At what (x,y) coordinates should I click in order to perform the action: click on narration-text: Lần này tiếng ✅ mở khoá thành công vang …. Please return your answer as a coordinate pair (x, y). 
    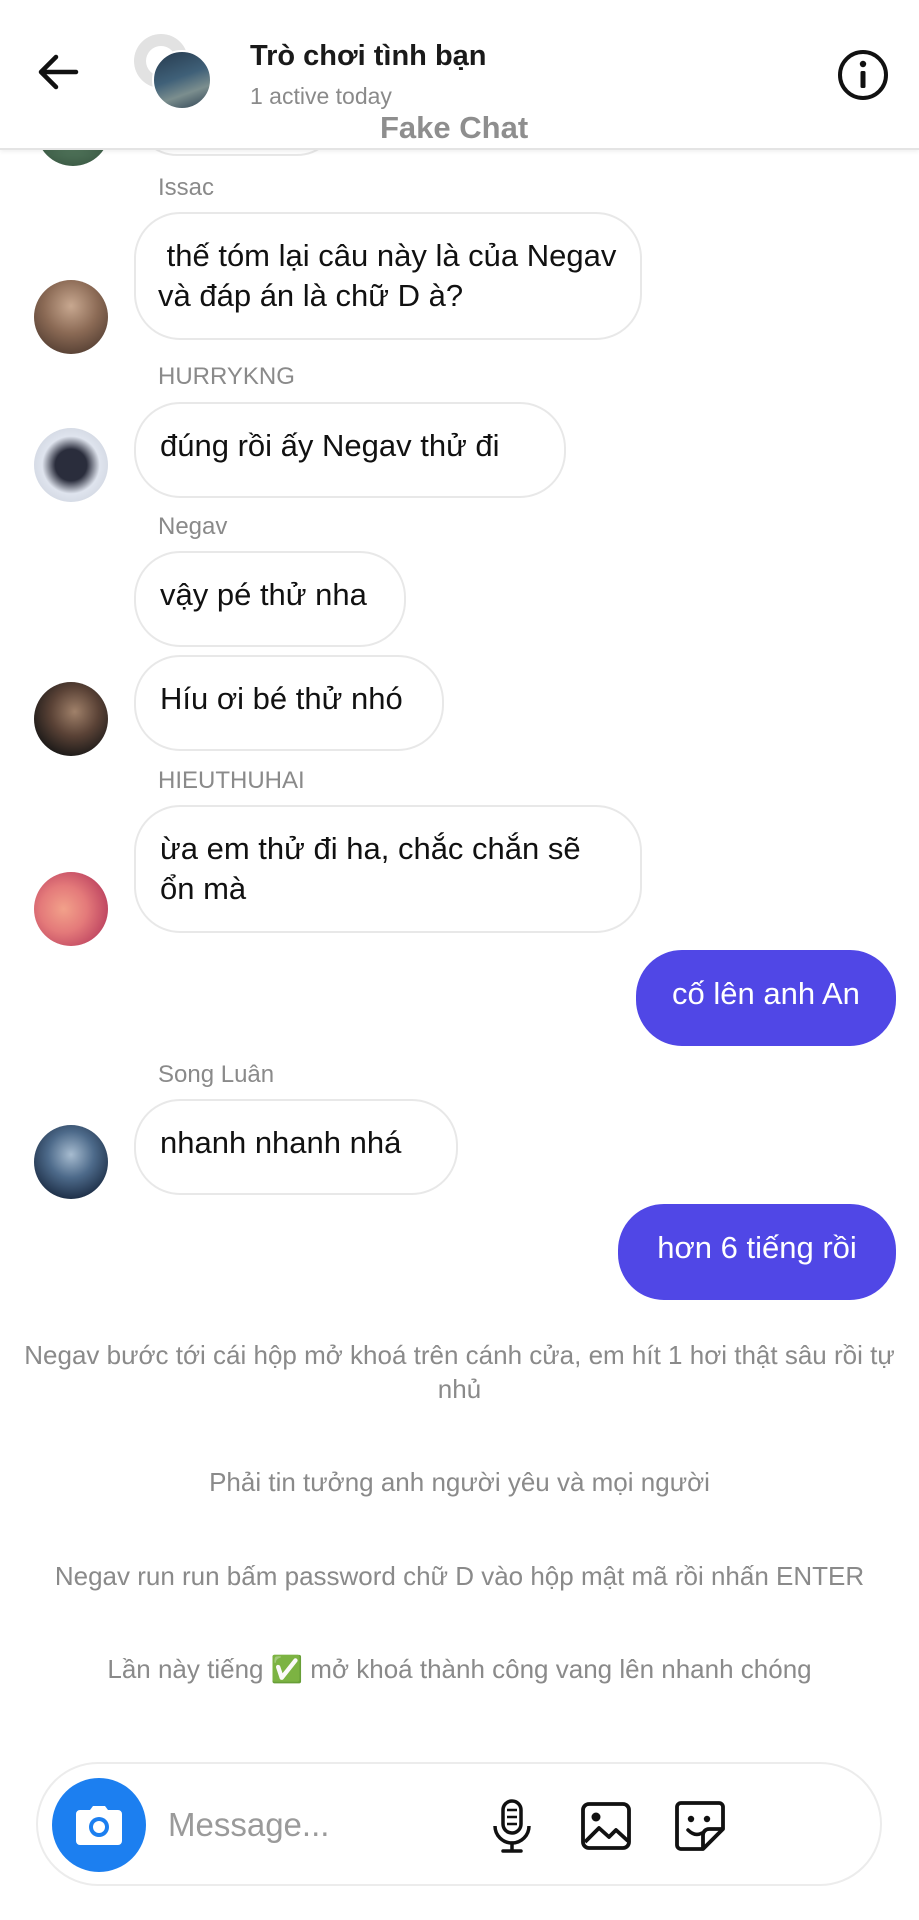
    Looking at the image, I should click on (459, 1669).